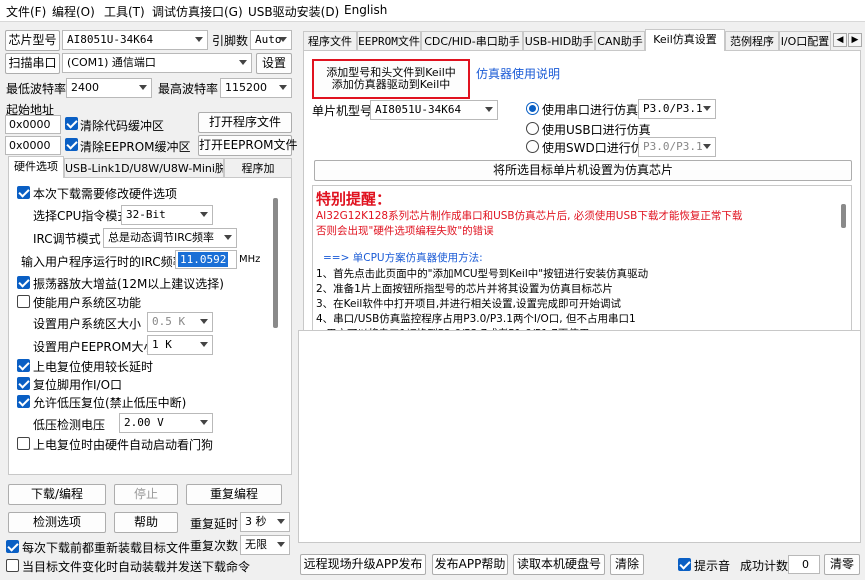 The image size is (865, 580). I want to click on cpu-mode-label: 选择CPU指令模式, so click(81, 216).